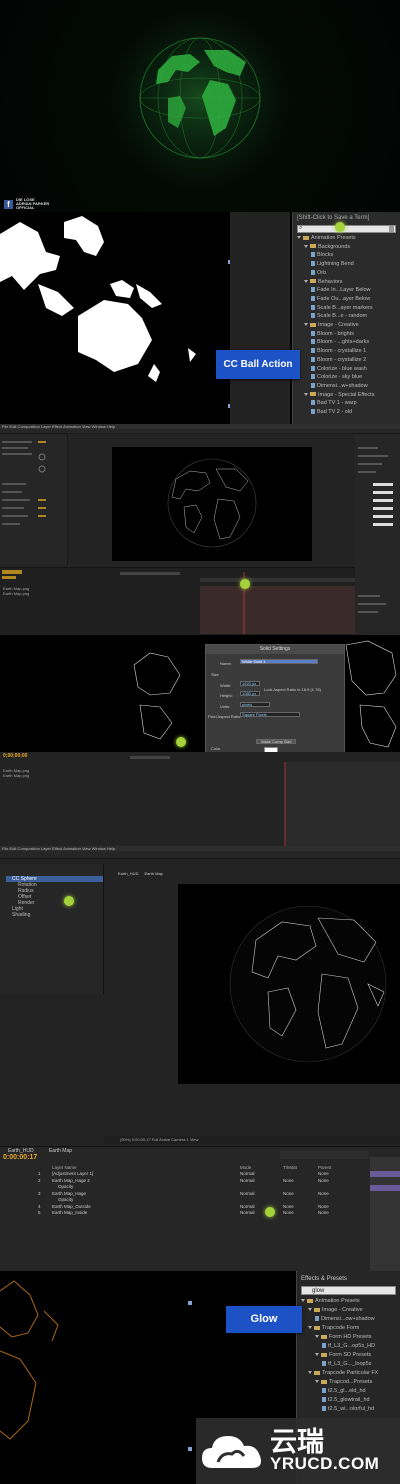 Image resolution: width=400 pixels, height=1484 pixels. What do you see at coordinates (346, 264) in the screenshot?
I see `preset-item: Lightning Bend` at bounding box center [346, 264].